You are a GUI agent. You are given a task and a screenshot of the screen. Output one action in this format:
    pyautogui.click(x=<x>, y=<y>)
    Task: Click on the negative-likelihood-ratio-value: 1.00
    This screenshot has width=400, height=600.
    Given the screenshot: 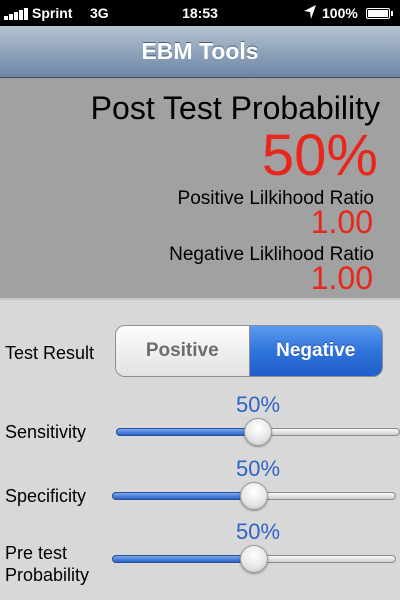 What is the action you would take?
    pyautogui.click(x=341, y=278)
    